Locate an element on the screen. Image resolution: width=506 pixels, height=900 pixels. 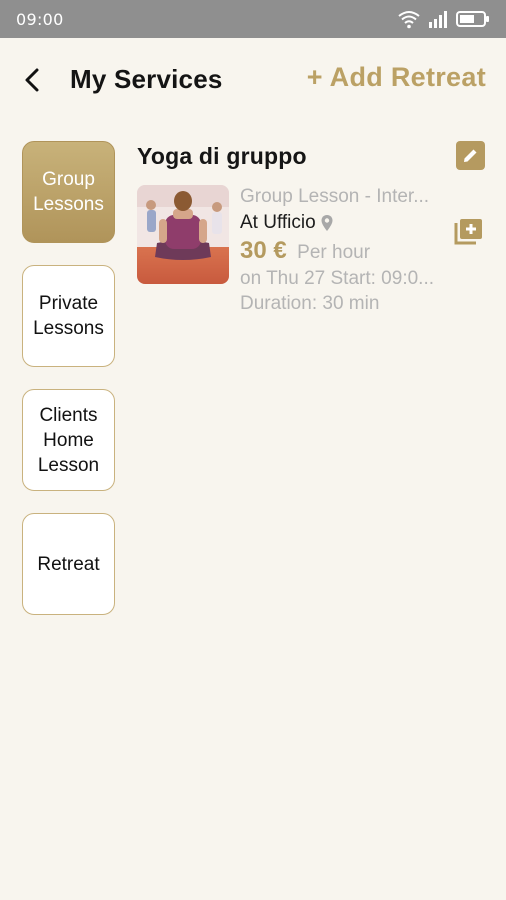
service-price: 30 € is located at coordinates (263, 250).